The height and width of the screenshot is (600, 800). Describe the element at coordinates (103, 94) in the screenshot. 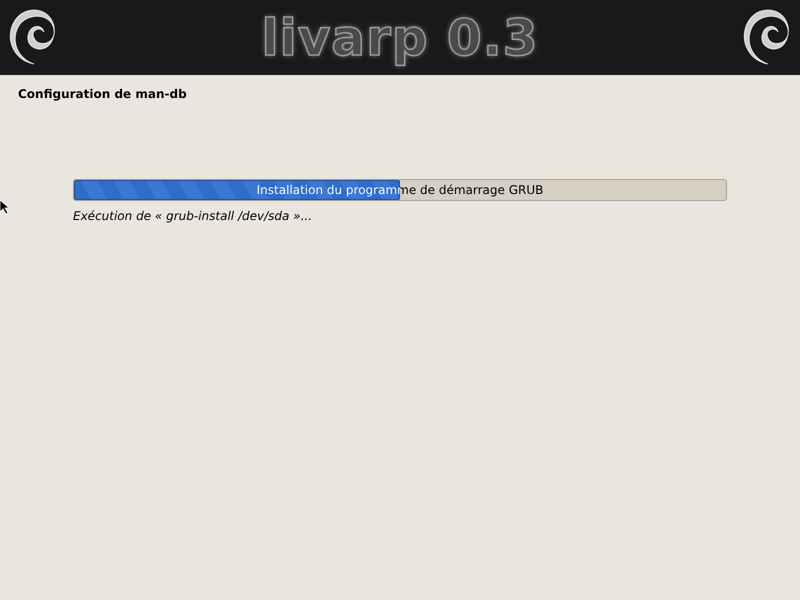

I see `dialog-title: Configuration de man-db` at that location.